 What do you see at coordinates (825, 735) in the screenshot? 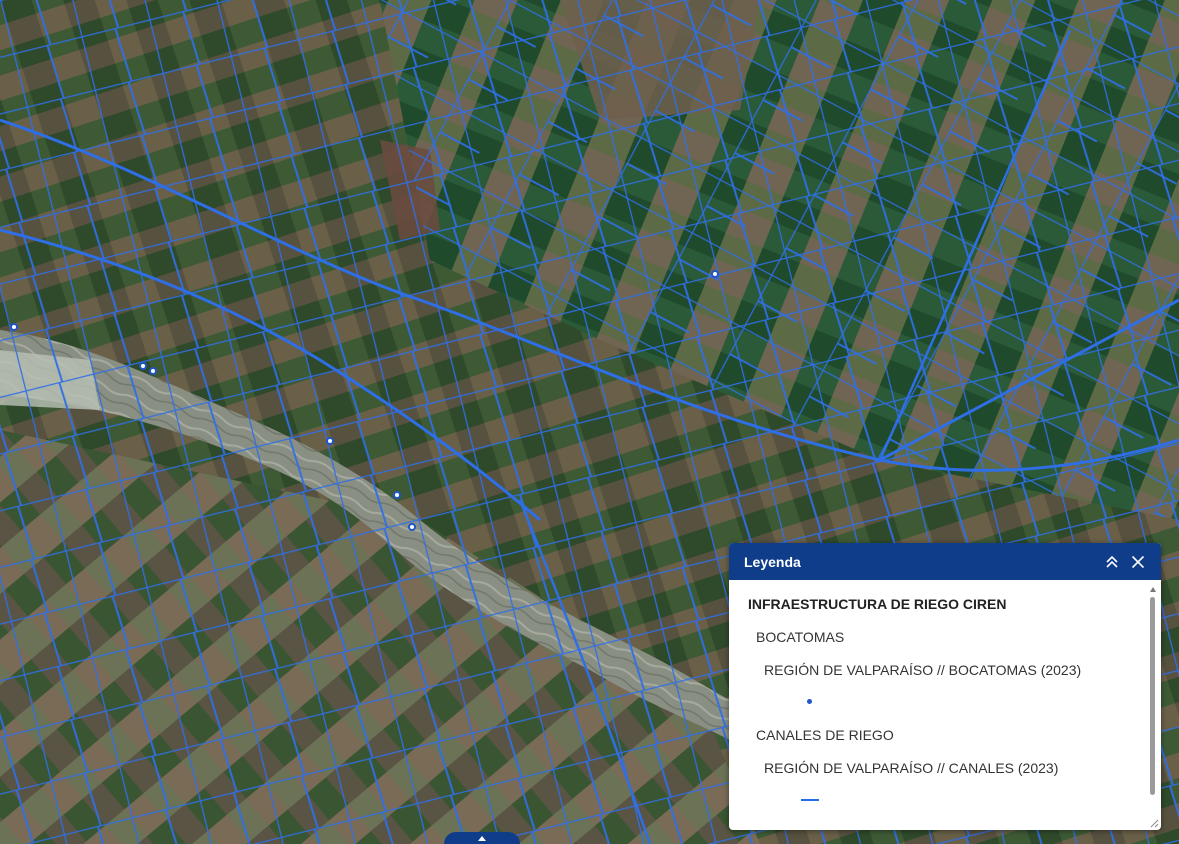
I see `legend-section-canales: CANALES DE RIEGO` at bounding box center [825, 735].